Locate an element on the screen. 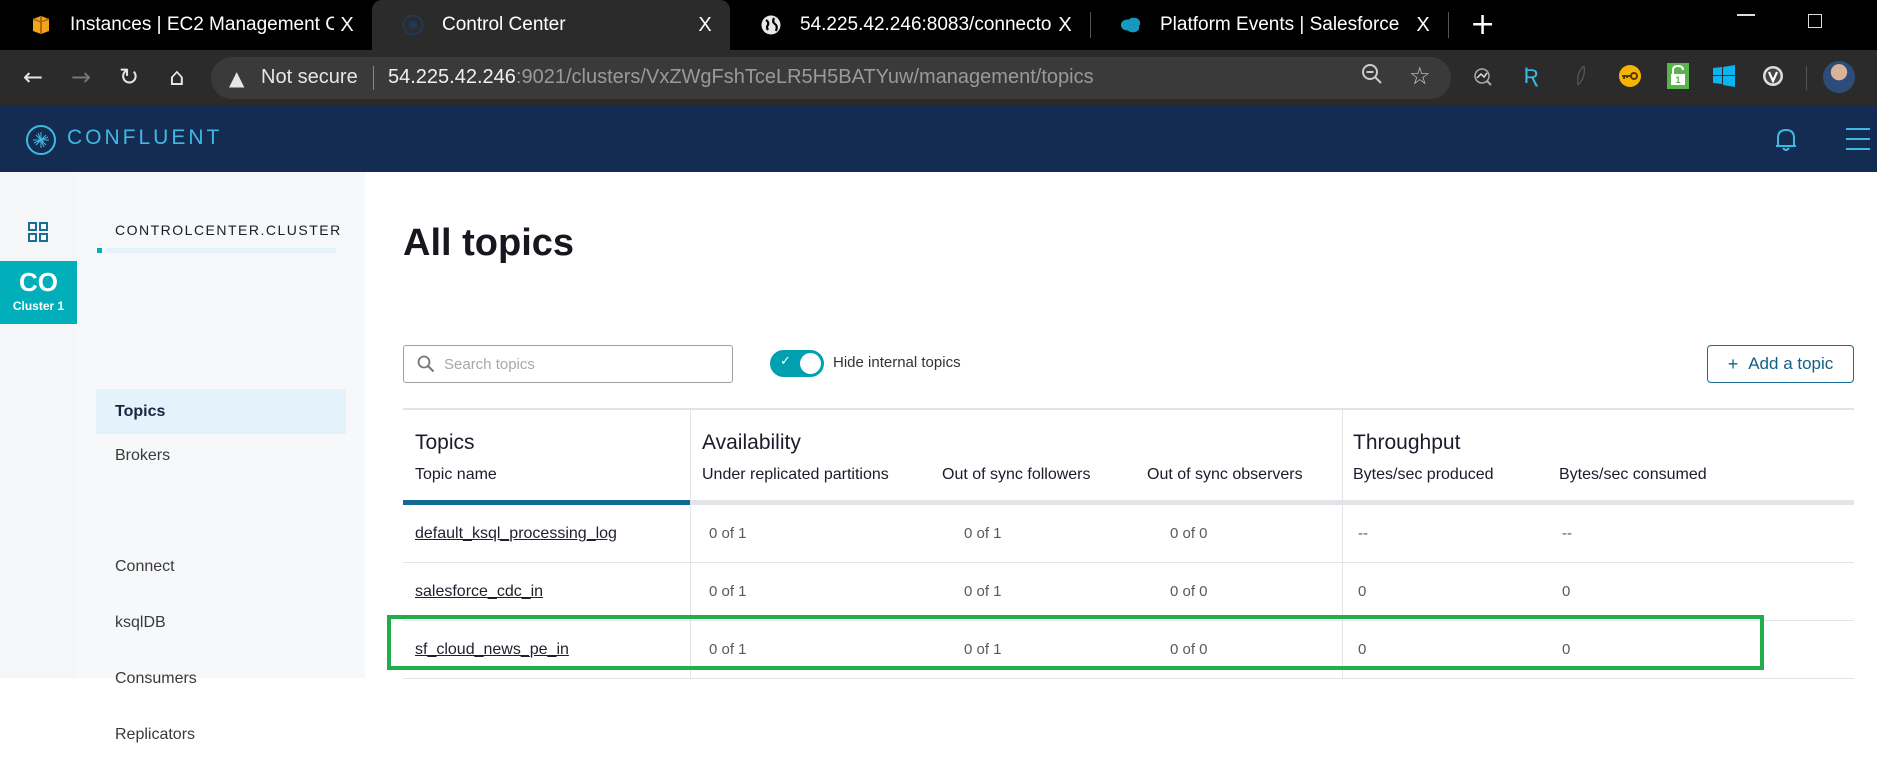 The height and width of the screenshot is (757, 1877). column-header-under-replicated: Under replicated partitions is located at coordinates (795, 475).